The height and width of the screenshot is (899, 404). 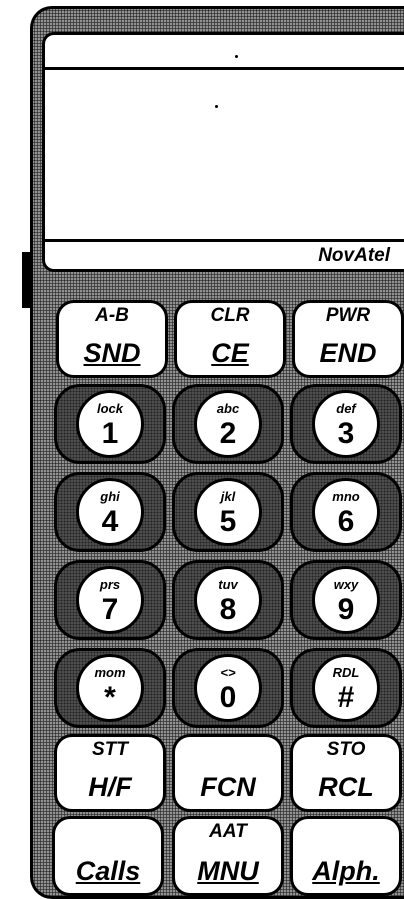 I want to click on key-box-8: tuv 8, so click(x=228, y=600).